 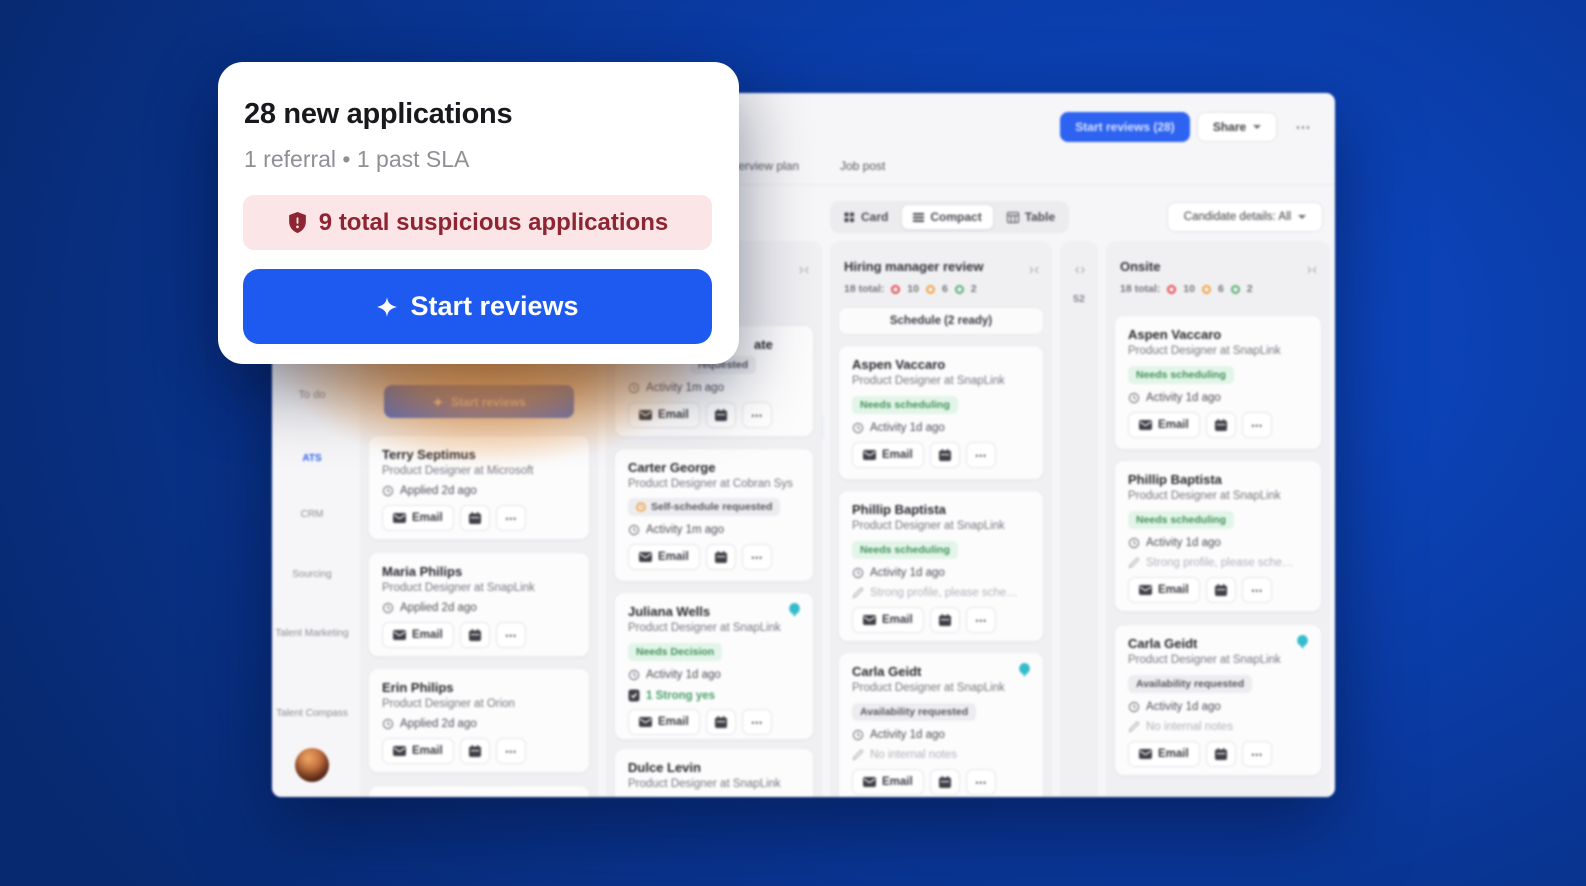 I want to click on sidebar-label-talent-compass: Talent Compass, so click(x=312, y=713).